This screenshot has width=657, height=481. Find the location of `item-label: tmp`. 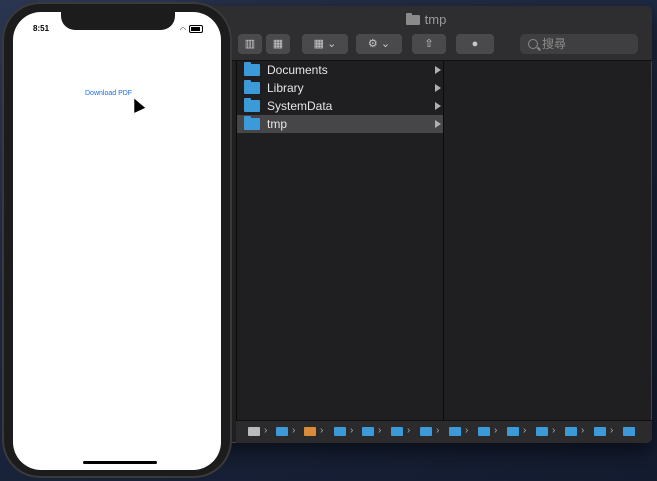

item-label: tmp is located at coordinates (277, 124).